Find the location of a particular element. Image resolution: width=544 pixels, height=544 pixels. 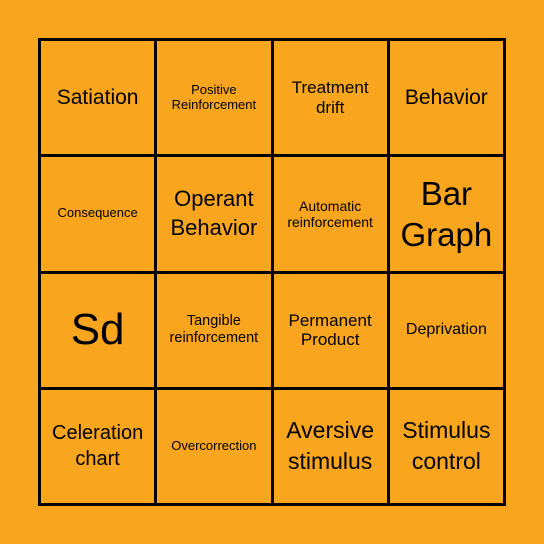

cell-label: Satiation is located at coordinates (97, 97).